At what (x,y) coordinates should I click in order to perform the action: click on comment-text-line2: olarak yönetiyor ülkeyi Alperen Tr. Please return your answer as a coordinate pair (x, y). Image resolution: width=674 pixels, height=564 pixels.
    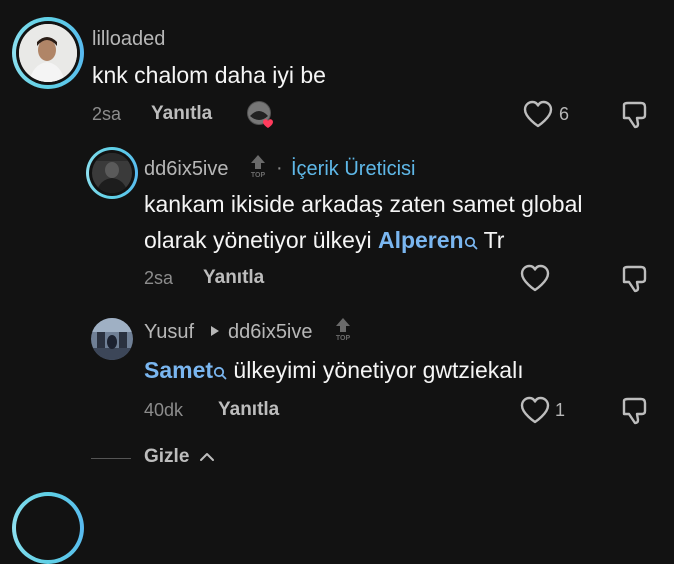
    Looking at the image, I should click on (324, 241).